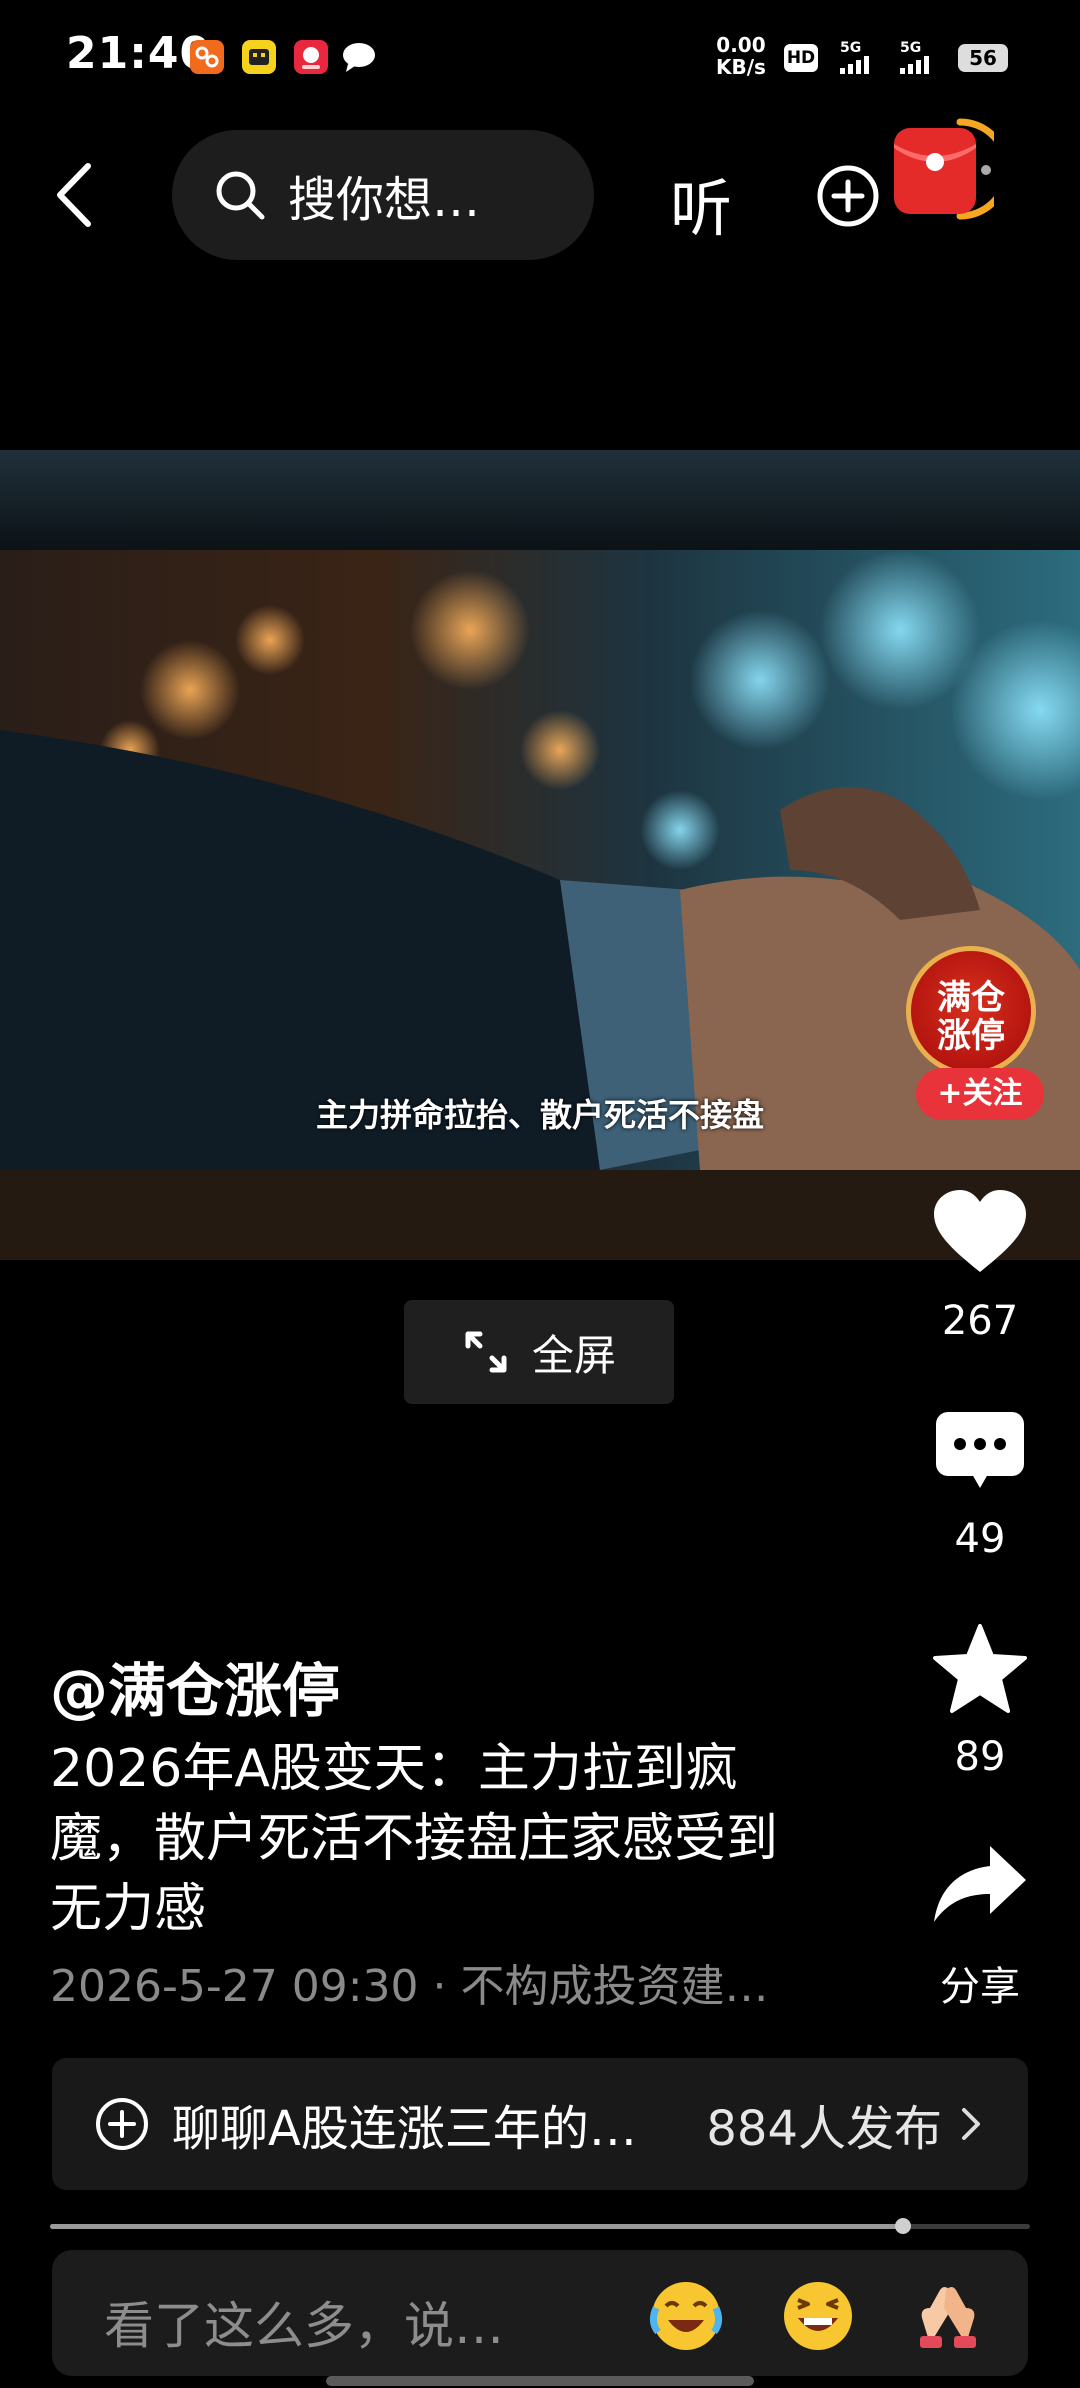 The height and width of the screenshot is (2388, 1080). What do you see at coordinates (854, 65) in the screenshot?
I see `sim1-signal-bars-icon` at bounding box center [854, 65].